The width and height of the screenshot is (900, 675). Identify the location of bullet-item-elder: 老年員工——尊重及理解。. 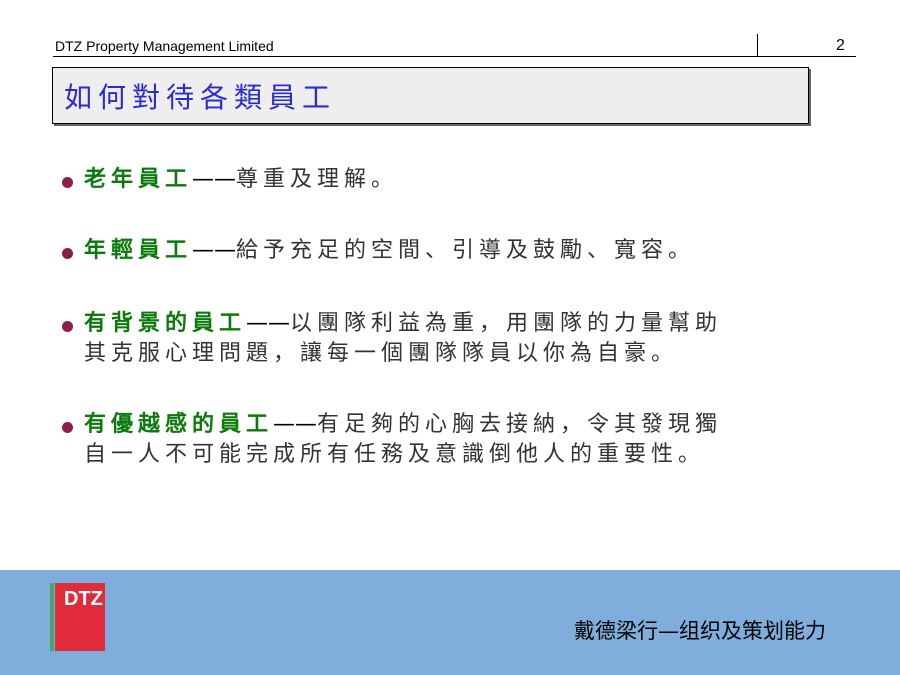
(457, 180).